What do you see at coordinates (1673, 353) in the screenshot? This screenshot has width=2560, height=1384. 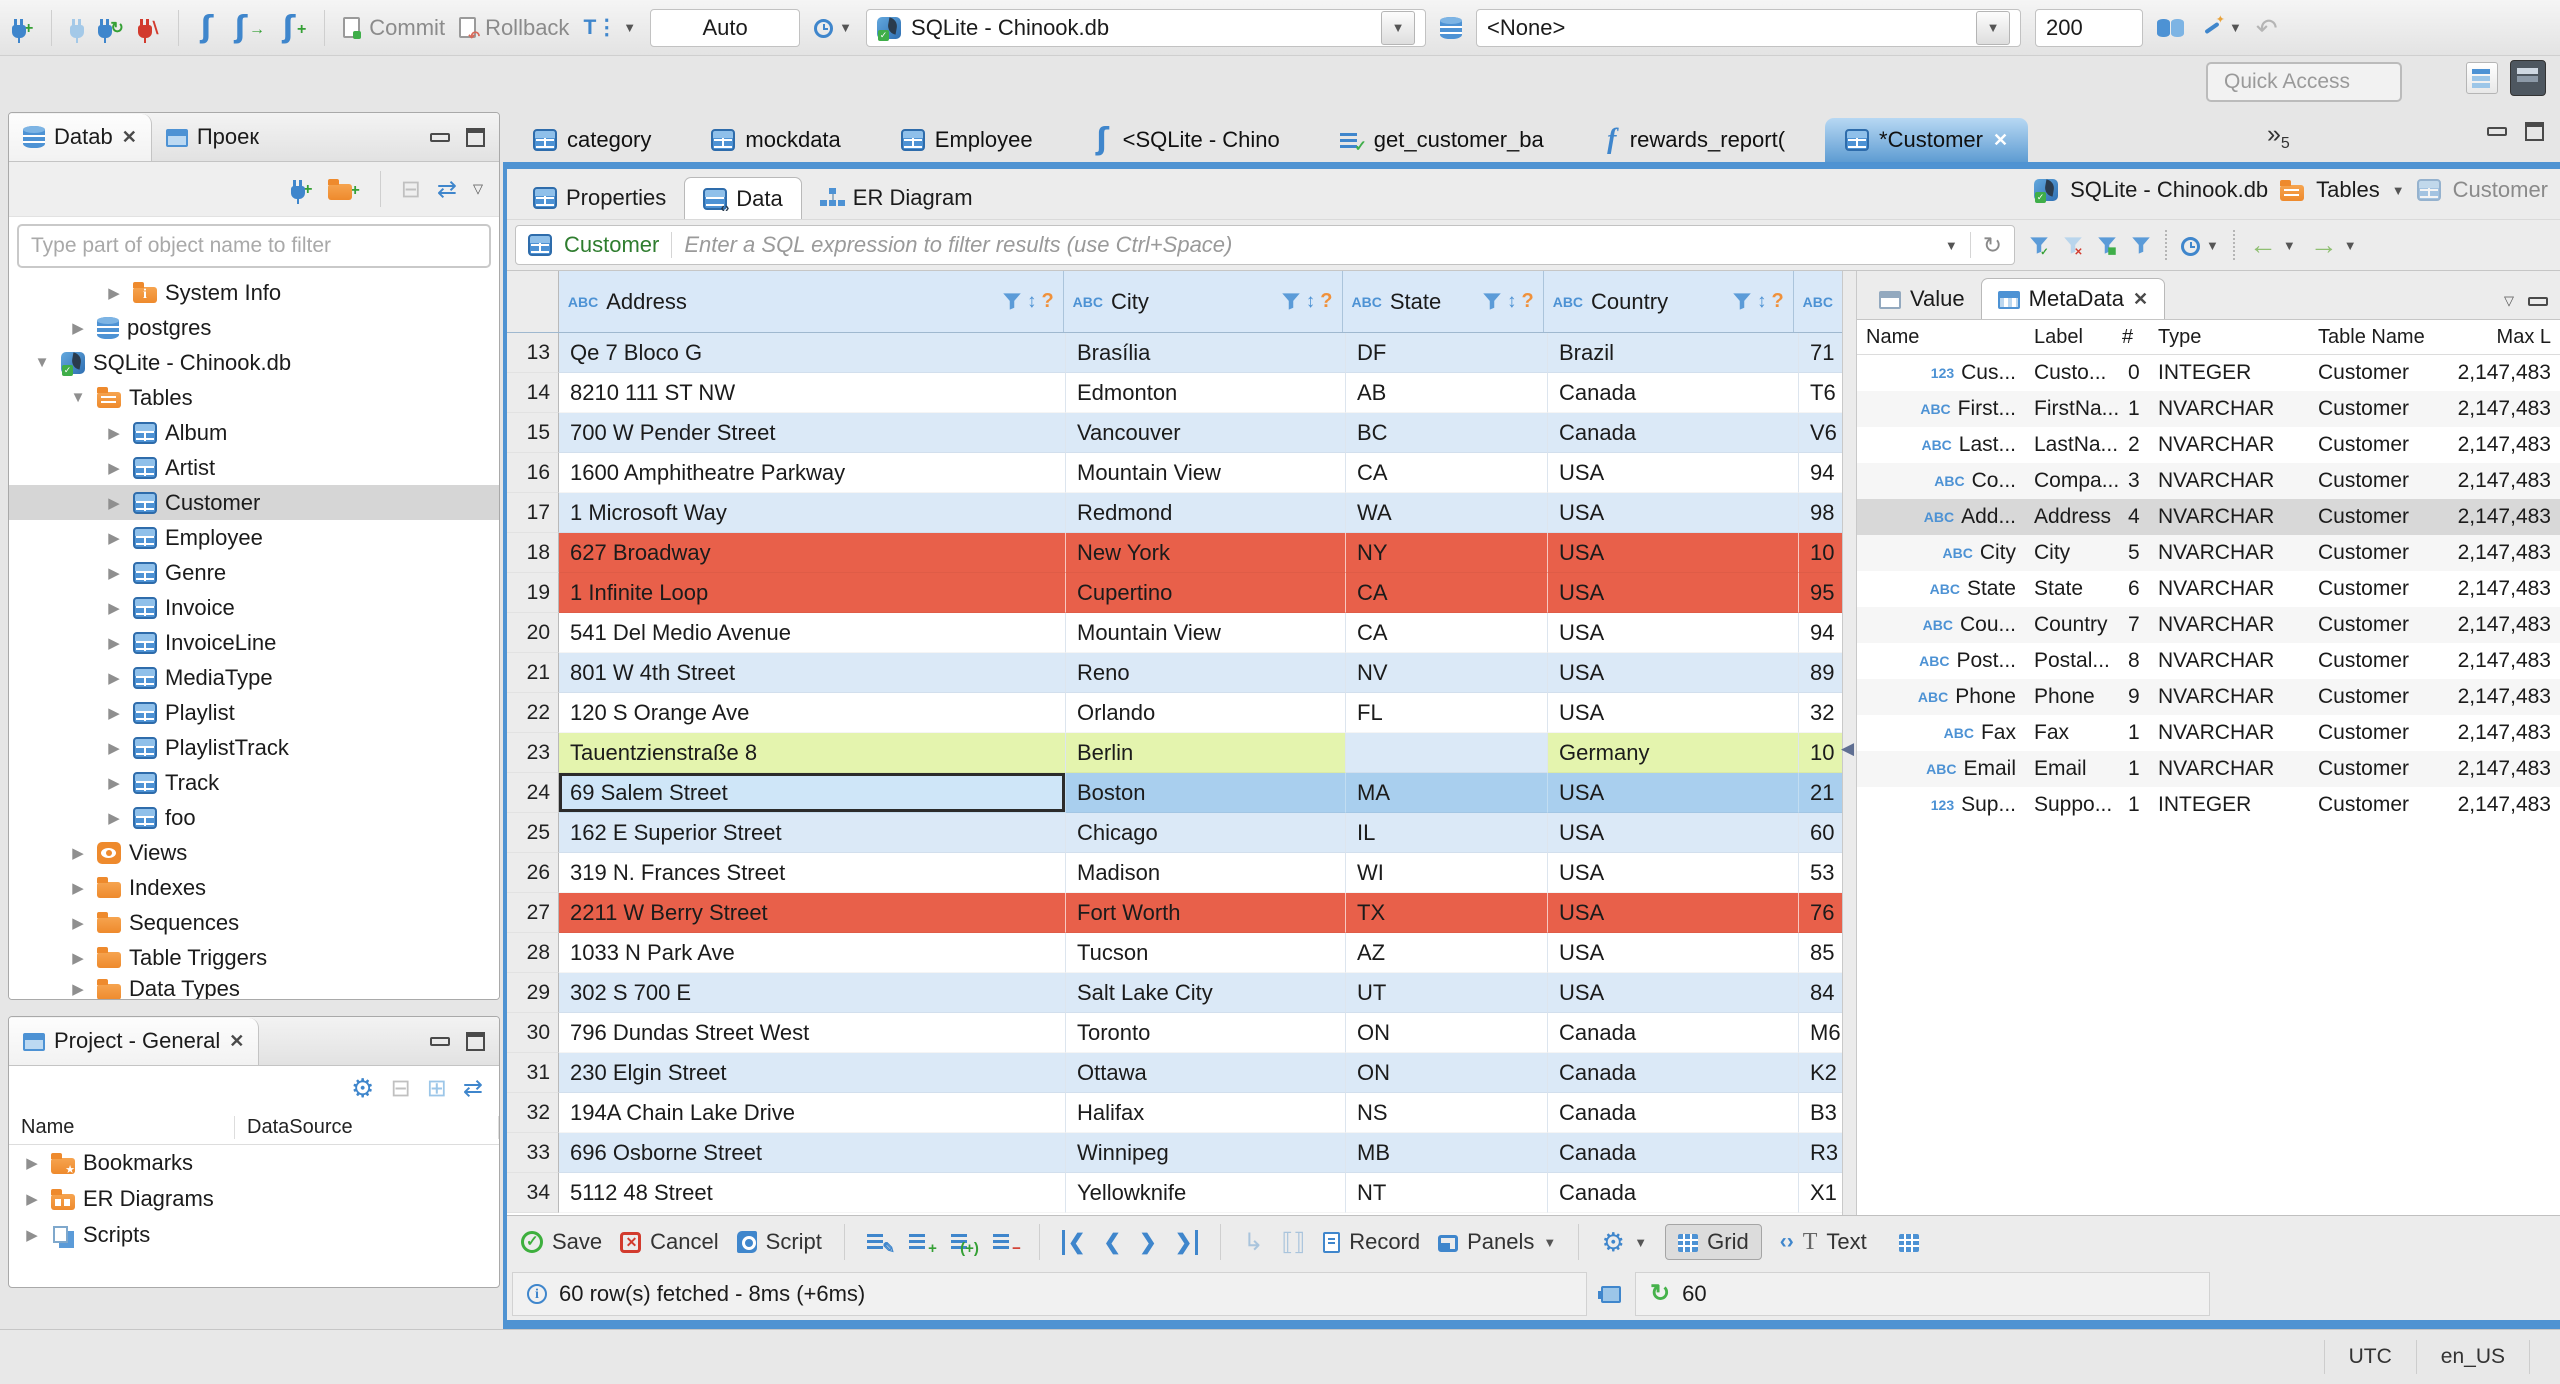 I see `cell-country: Brazil` at bounding box center [1673, 353].